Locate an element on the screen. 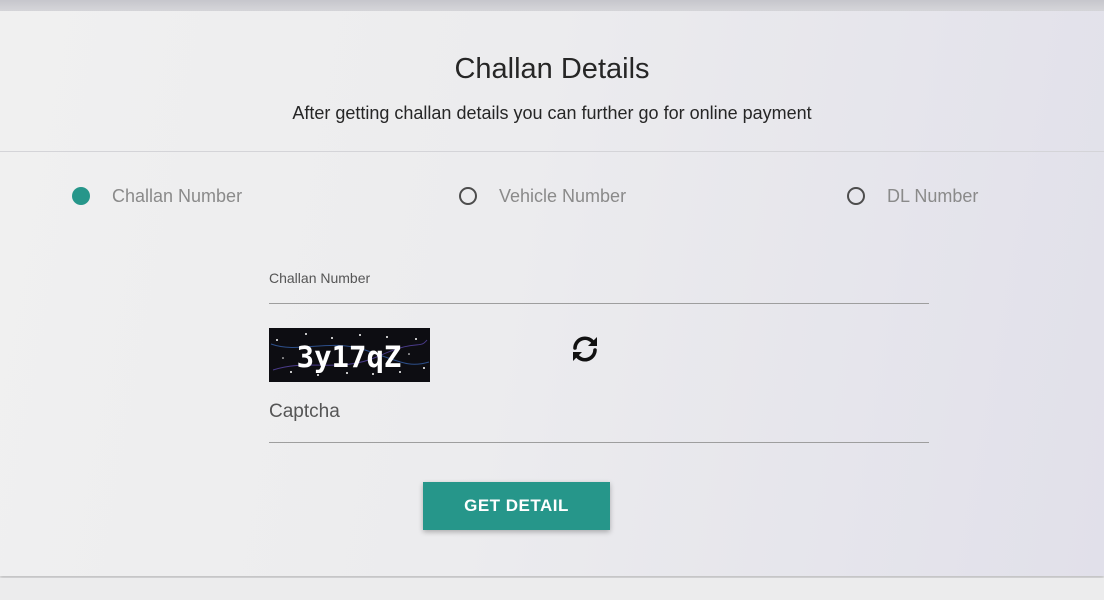  refresh-glyph is located at coordinates (585, 349).